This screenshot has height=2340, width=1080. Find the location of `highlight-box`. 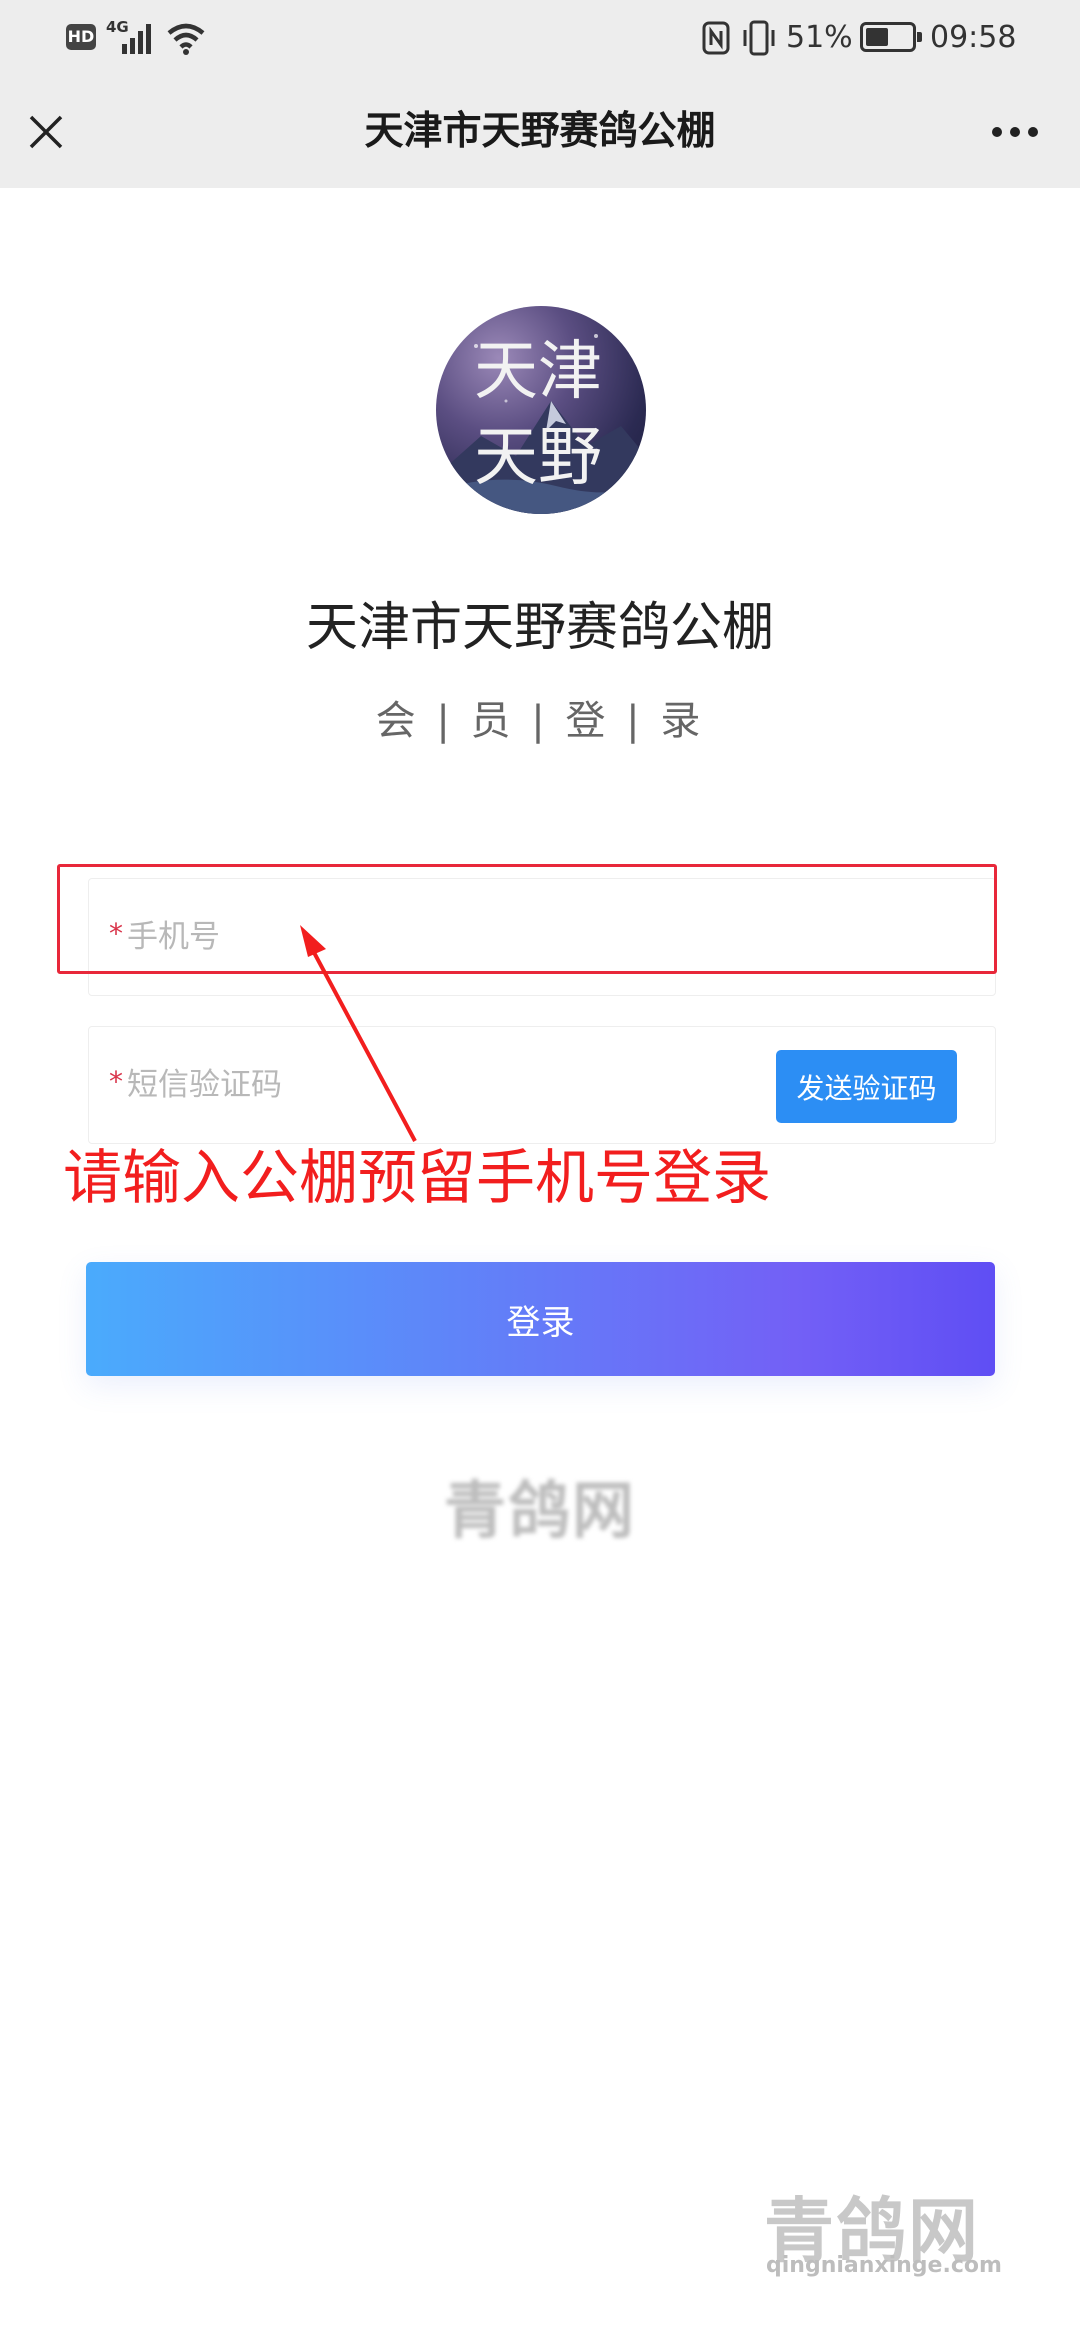

highlight-box is located at coordinates (527, 919).